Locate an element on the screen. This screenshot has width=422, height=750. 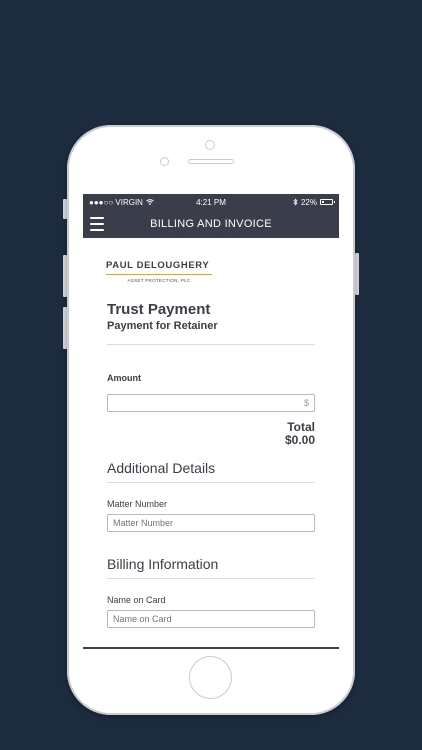
amount-input: $ is located at coordinates (211, 403).